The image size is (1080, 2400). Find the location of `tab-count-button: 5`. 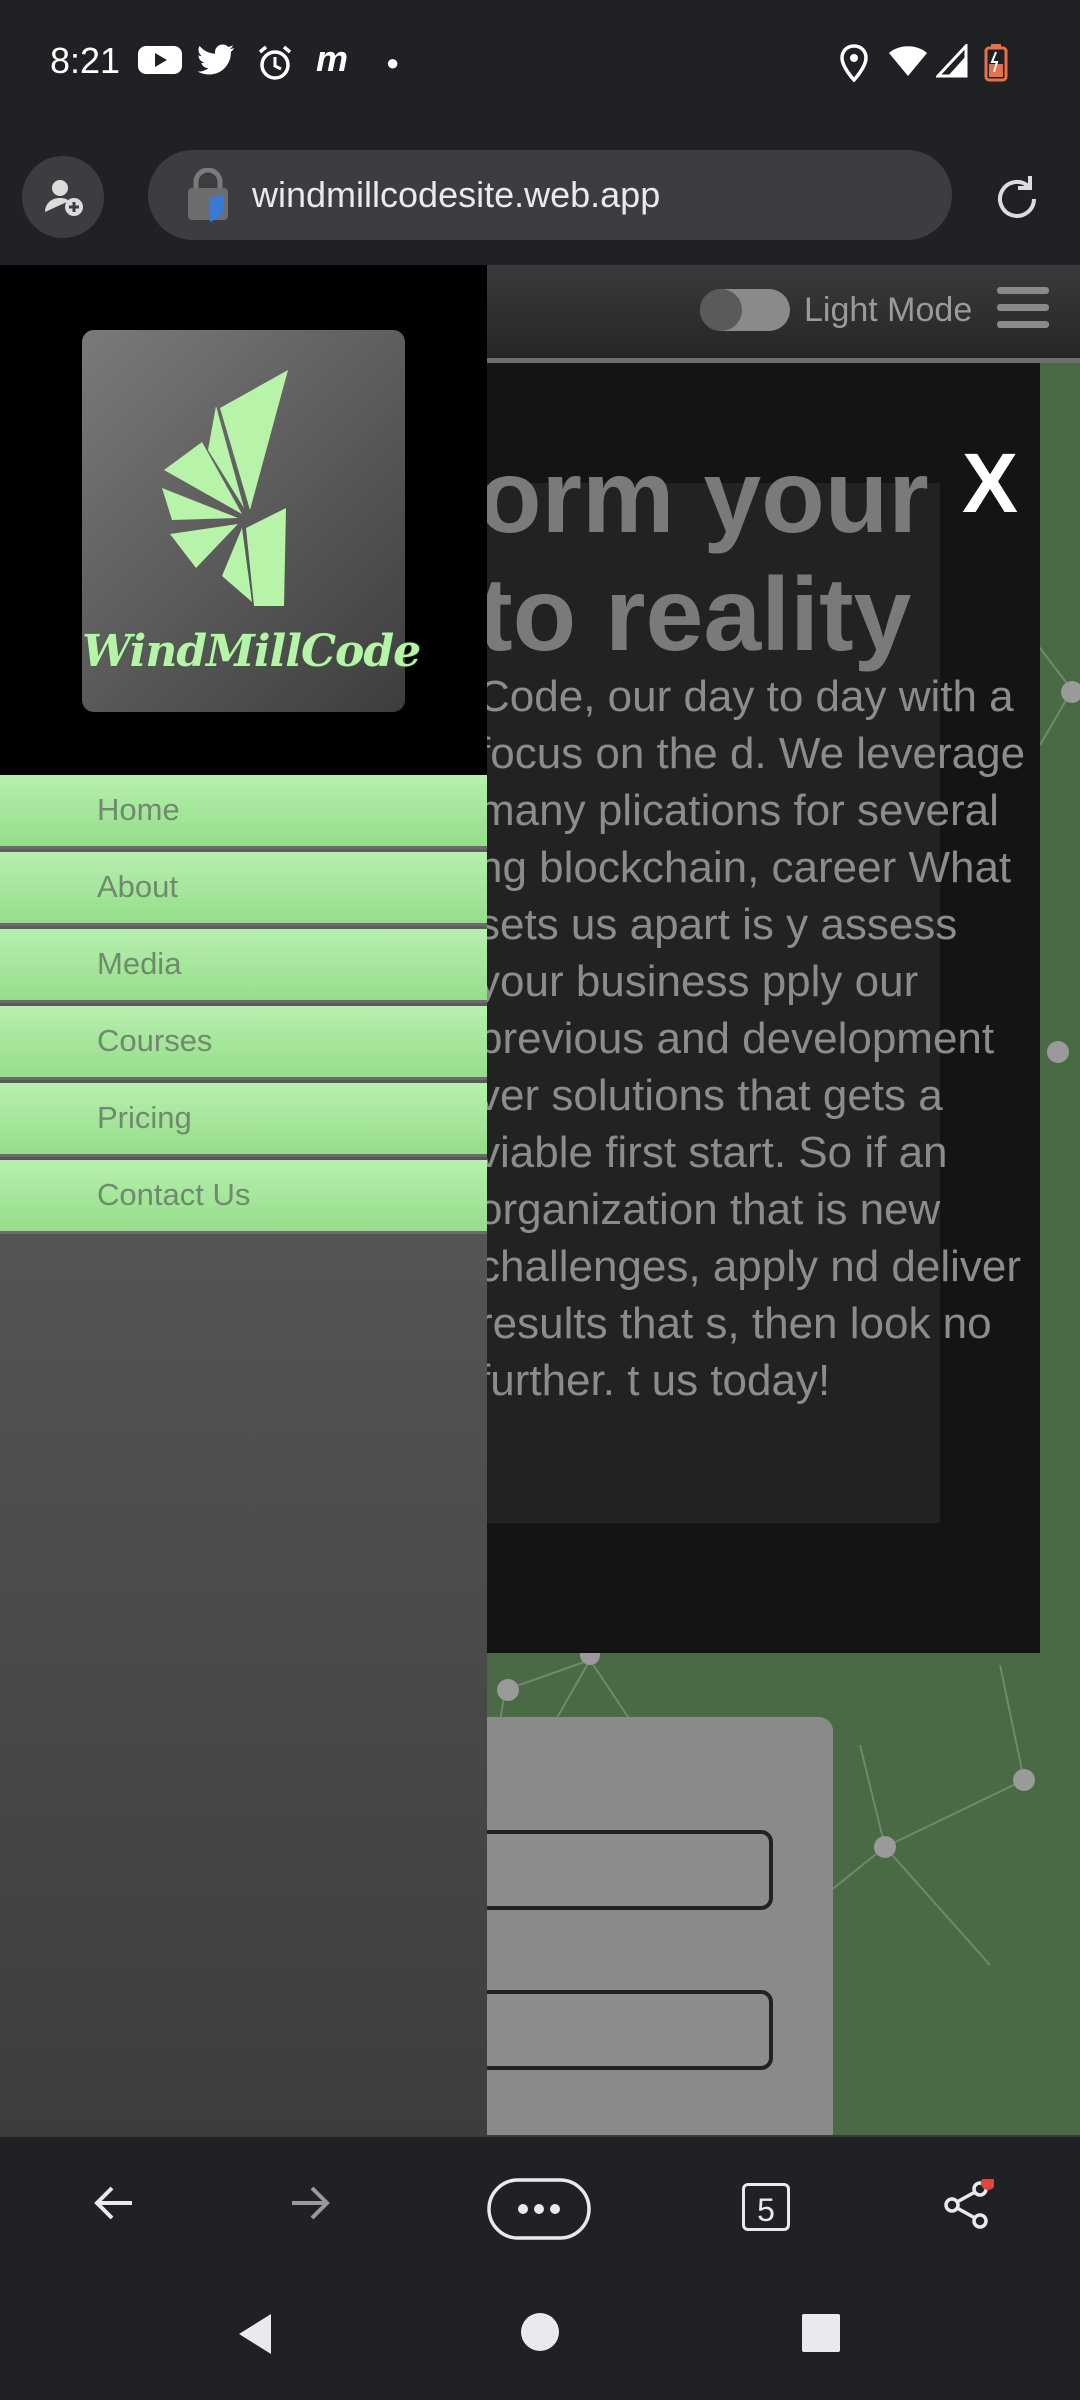

tab-count-button: 5 is located at coordinates (766, 2207).